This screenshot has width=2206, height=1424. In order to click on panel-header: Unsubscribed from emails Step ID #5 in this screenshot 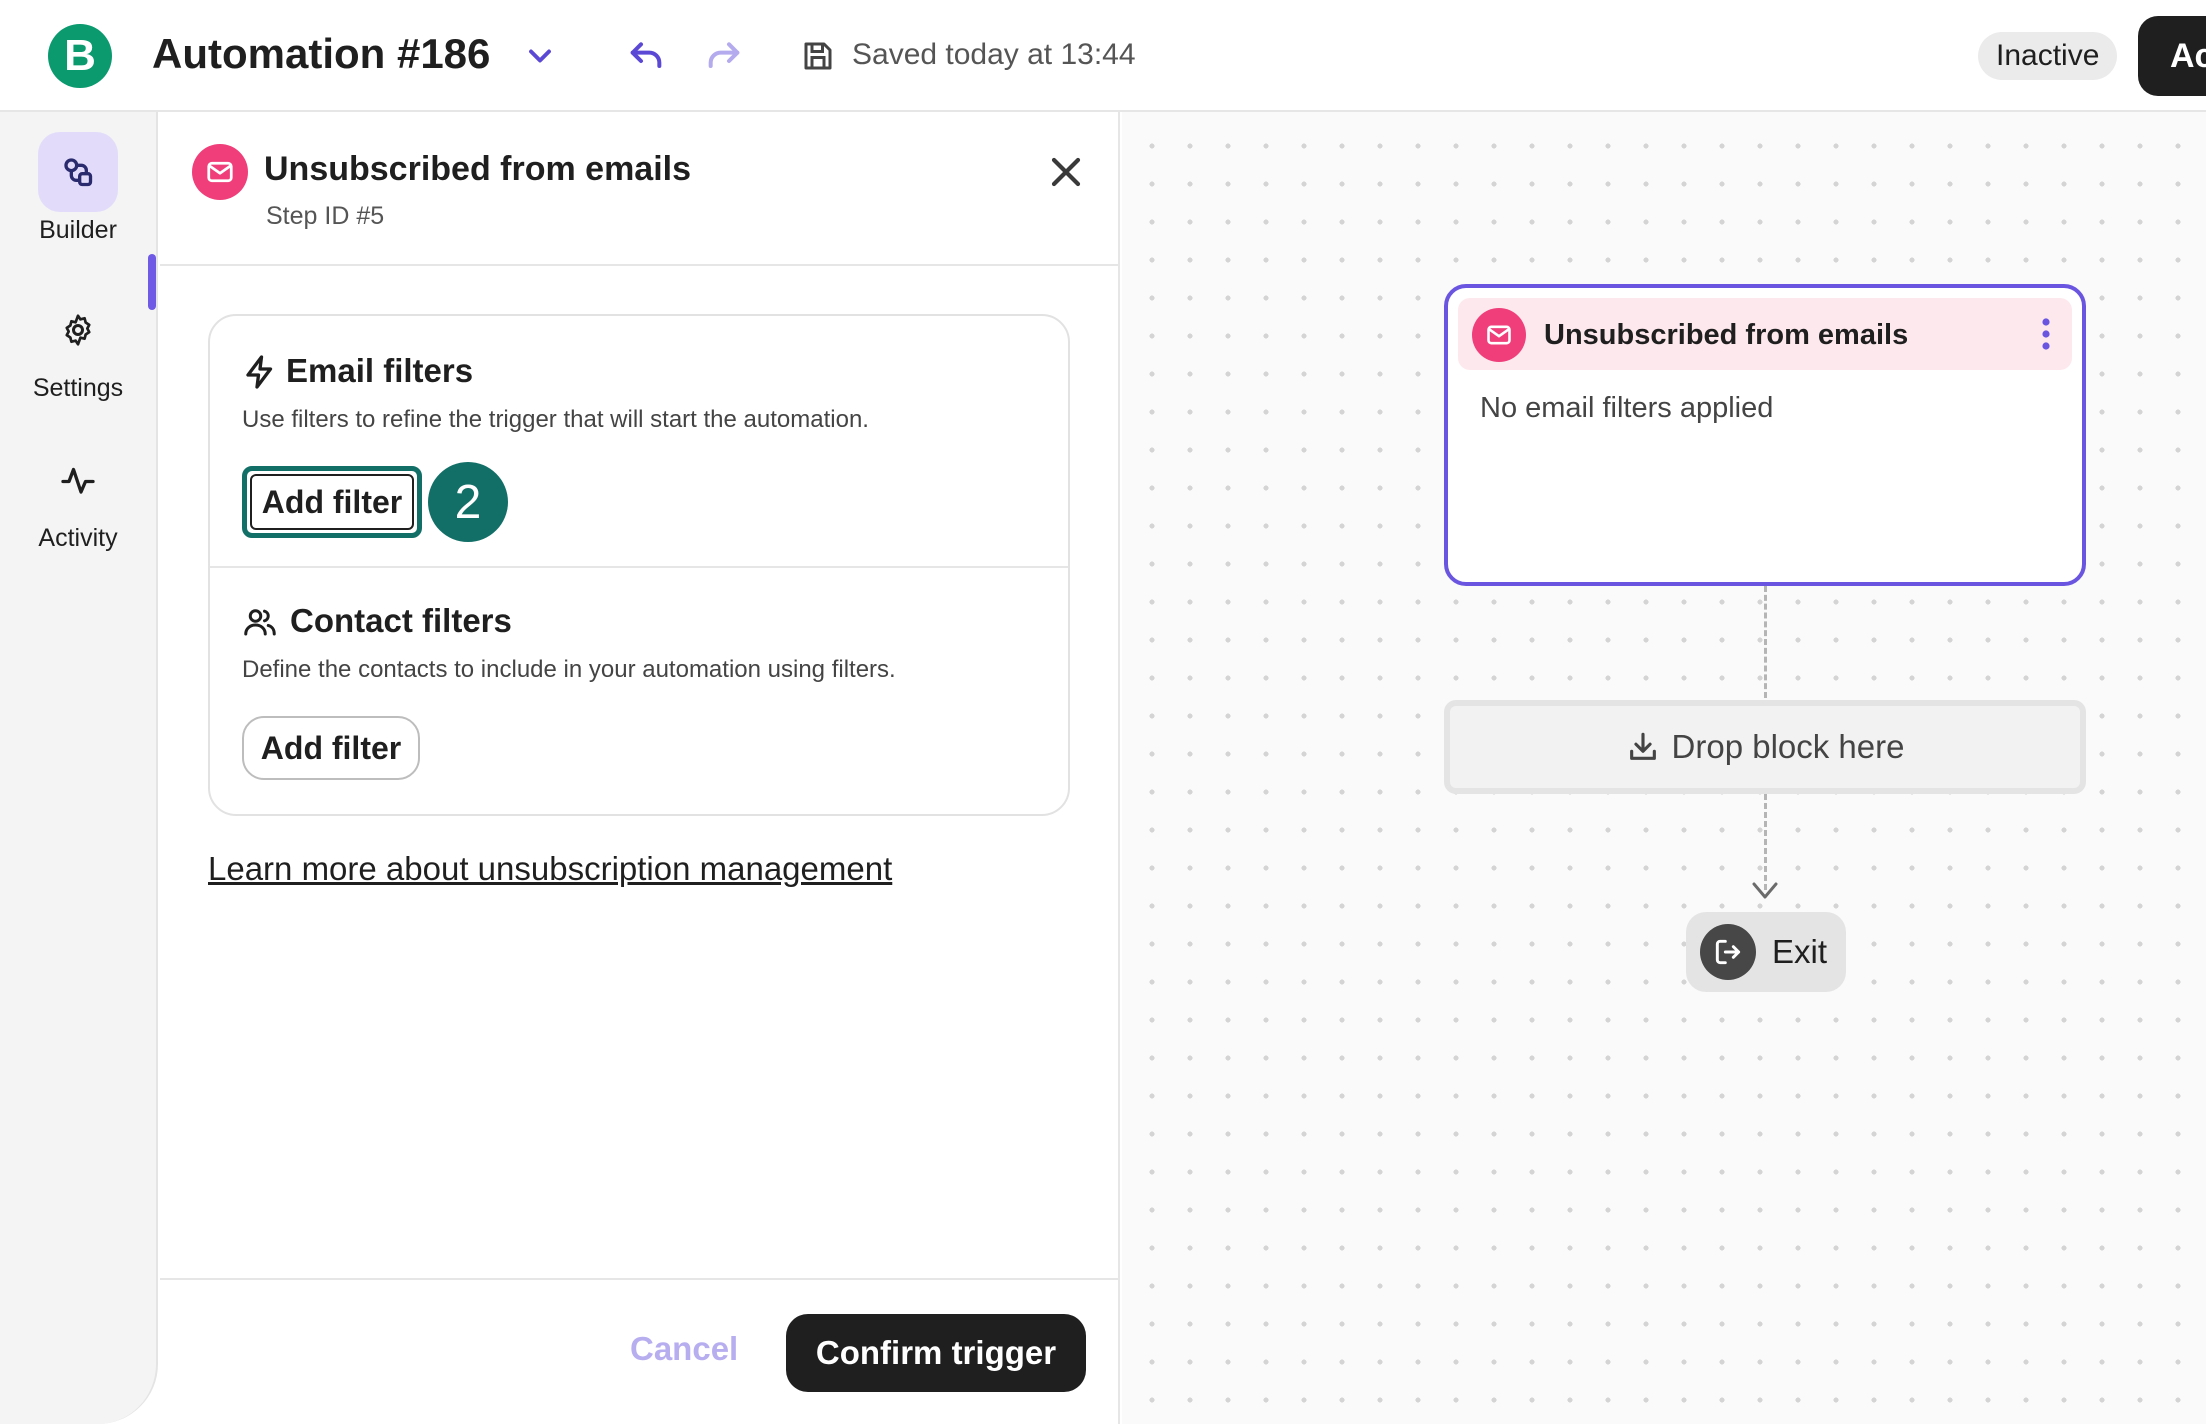, I will do `click(639, 189)`.